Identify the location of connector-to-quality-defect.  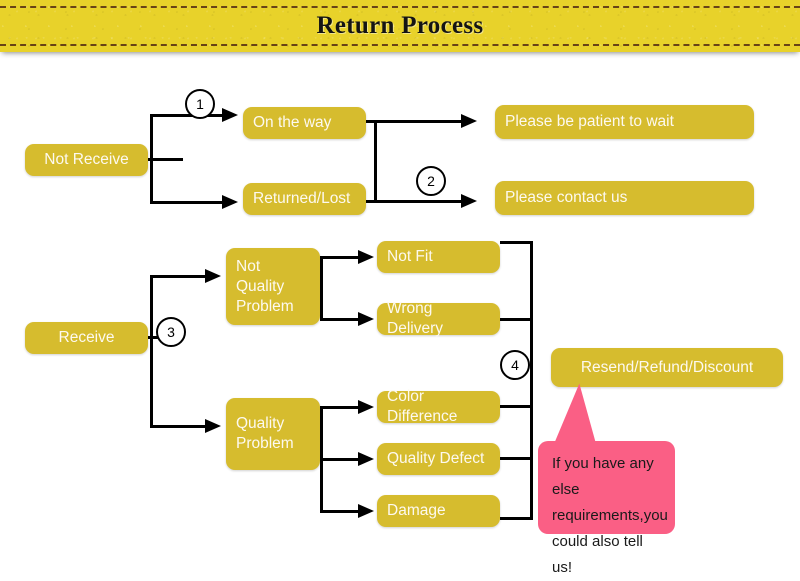
(340, 459).